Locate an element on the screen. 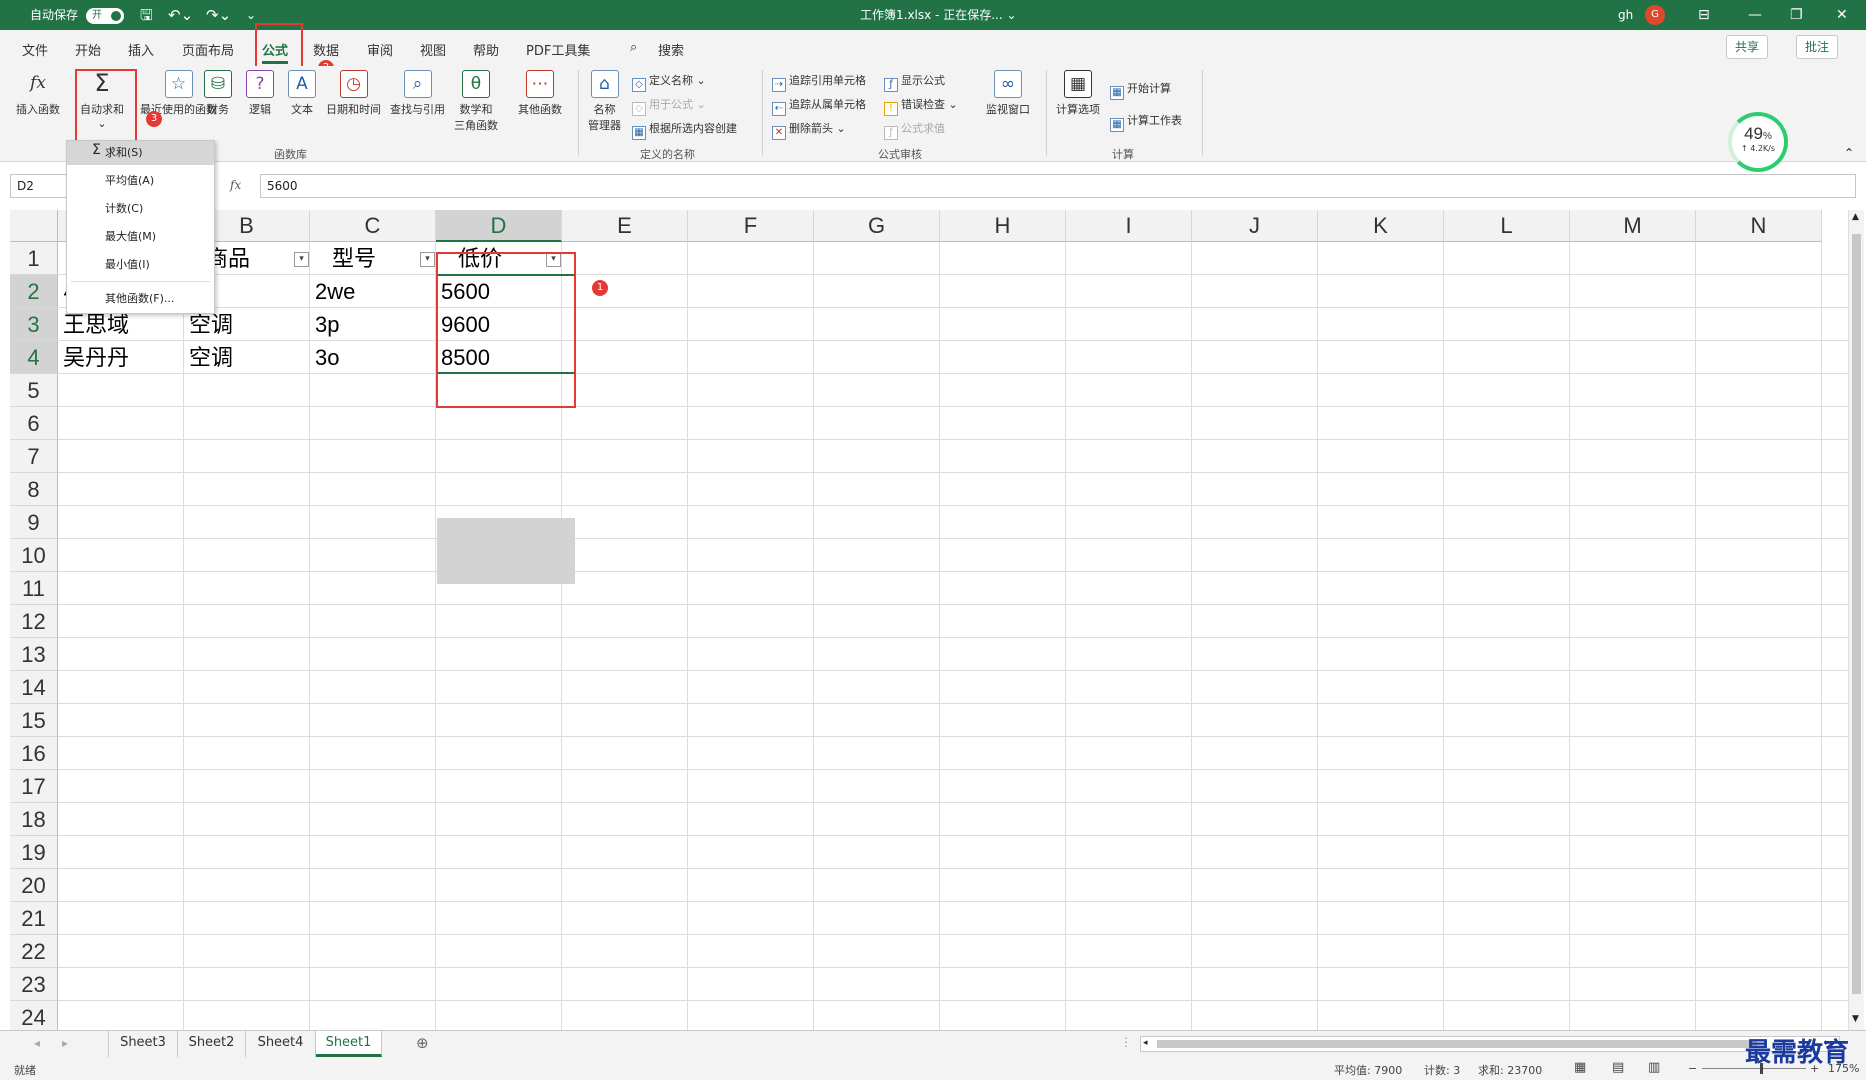 This screenshot has width=1866, height=1080. calc-options-button: ▦ 计算选项 is located at coordinates (1078, 93).